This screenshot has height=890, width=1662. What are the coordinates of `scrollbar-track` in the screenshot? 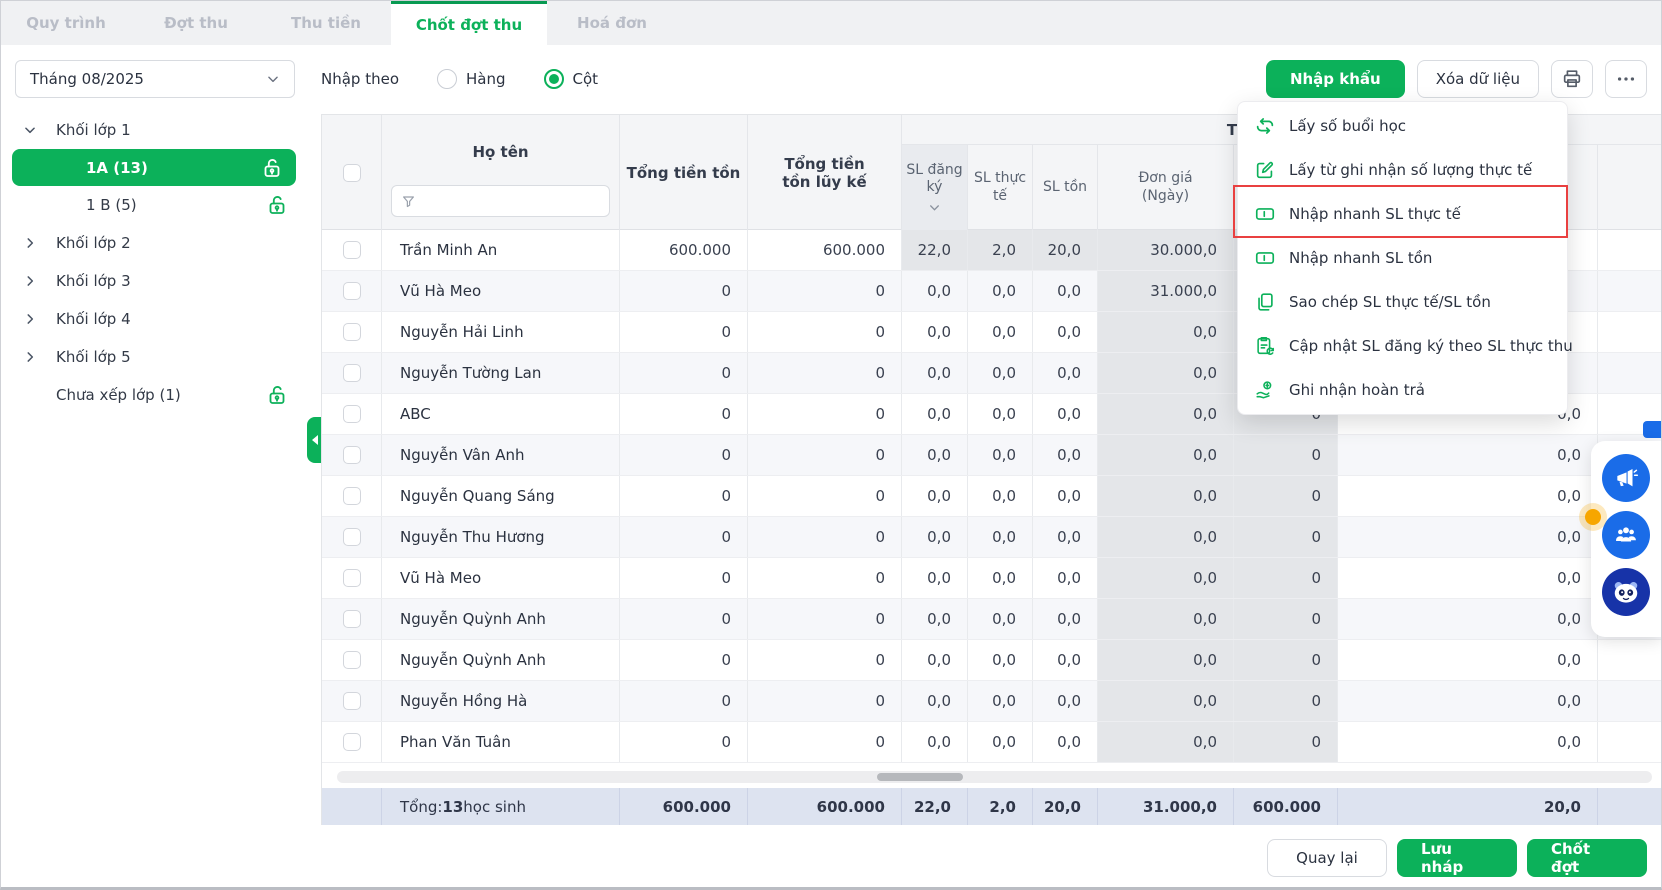 It's located at (994, 777).